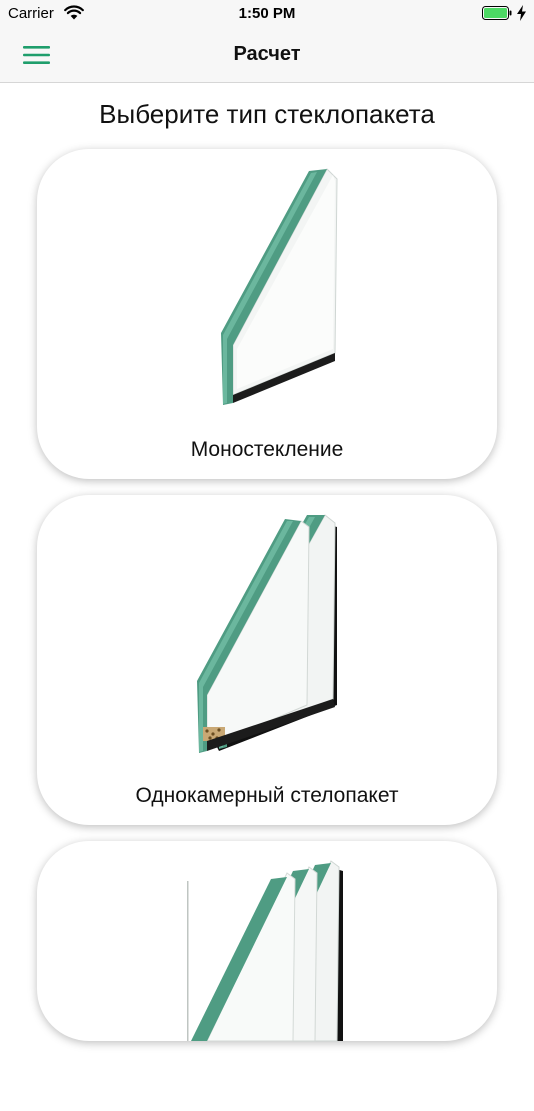 Image resolution: width=534 pixels, height=1111 pixels. What do you see at coordinates (267, 795) in the screenshot?
I see `option-label: Однокамерный стелопакет` at bounding box center [267, 795].